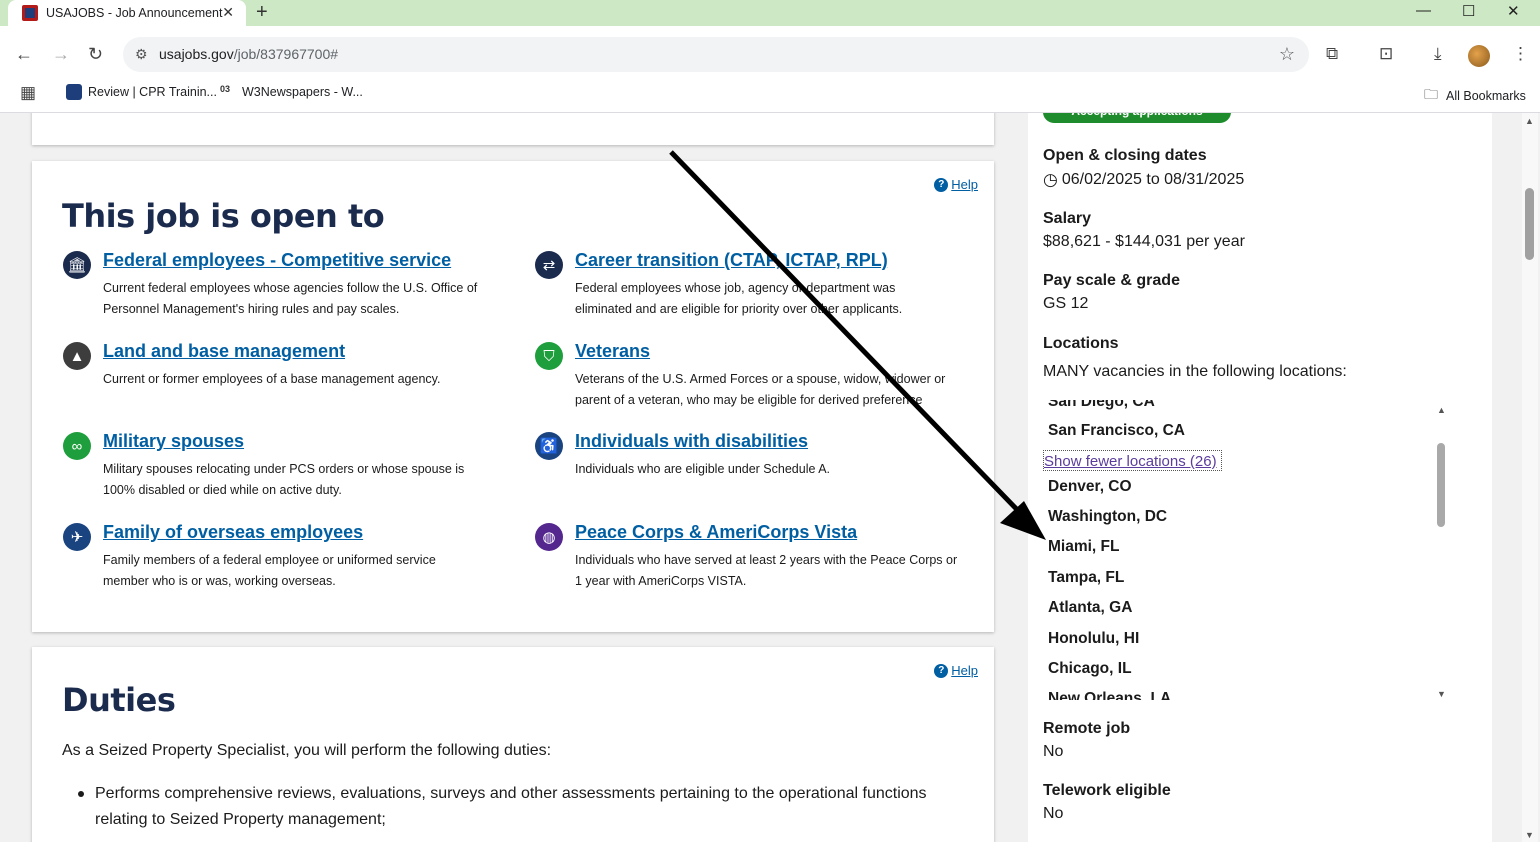 This screenshot has height=842, width=1540. I want to click on browser-titlebar: USAJOBS - Job Announcement ✕ + — ☐ ✕, so click(770, 13).